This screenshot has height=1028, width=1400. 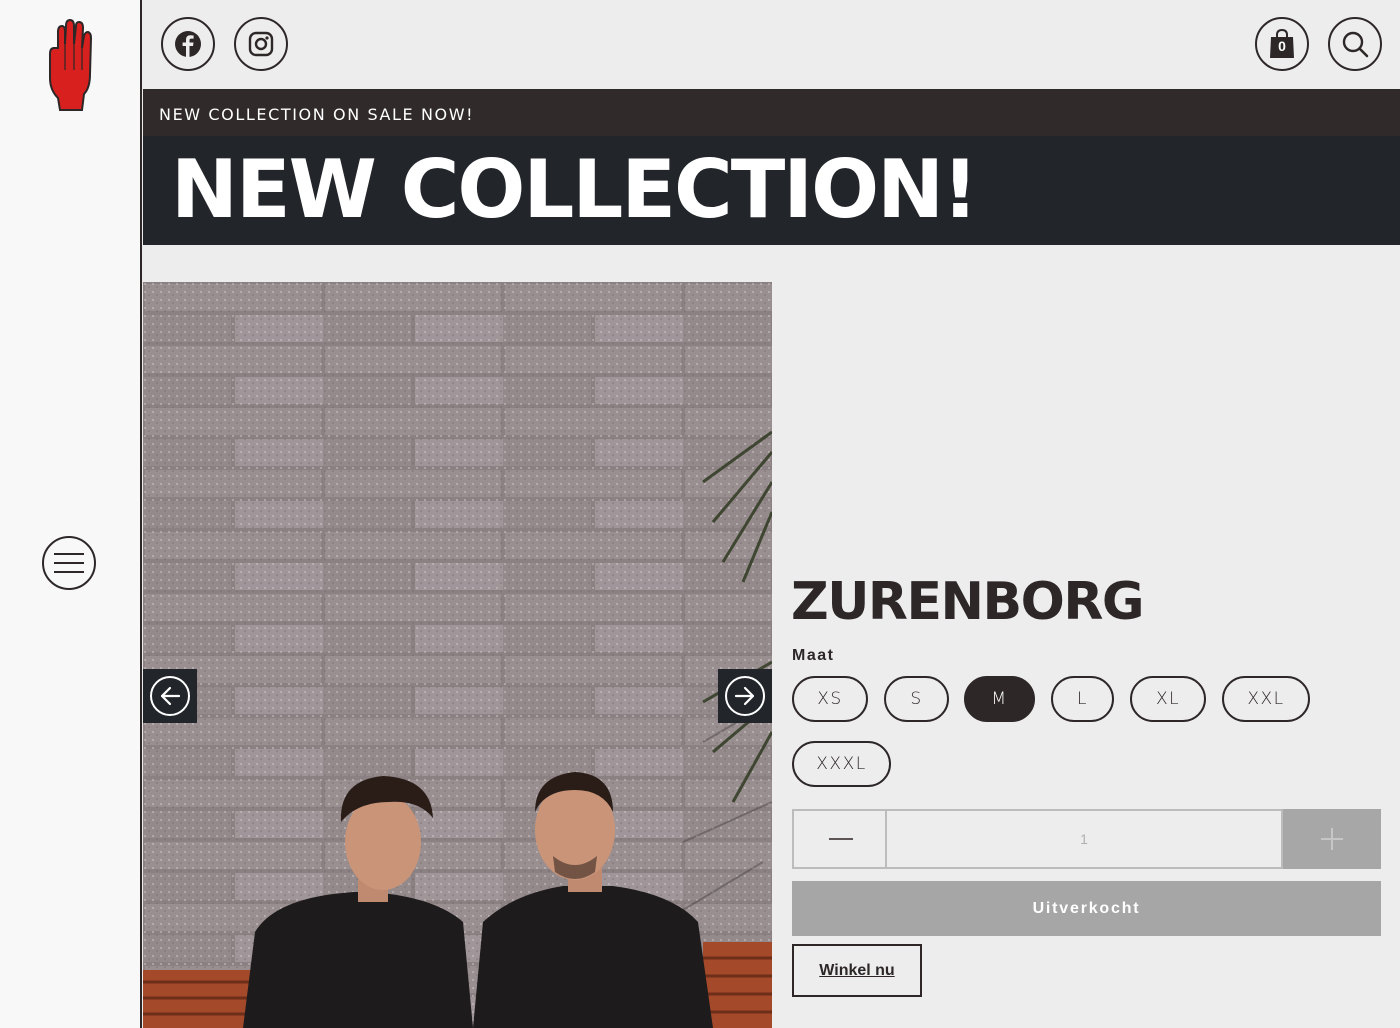 I want to click on cart-button: 0, so click(x=1282, y=44).